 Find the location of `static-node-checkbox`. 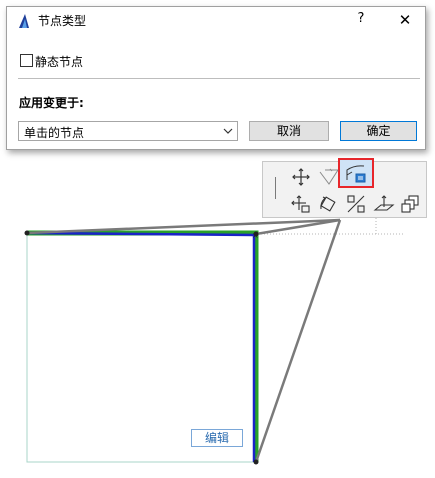

static-node-checkbox is located at coordinates (26, 60).